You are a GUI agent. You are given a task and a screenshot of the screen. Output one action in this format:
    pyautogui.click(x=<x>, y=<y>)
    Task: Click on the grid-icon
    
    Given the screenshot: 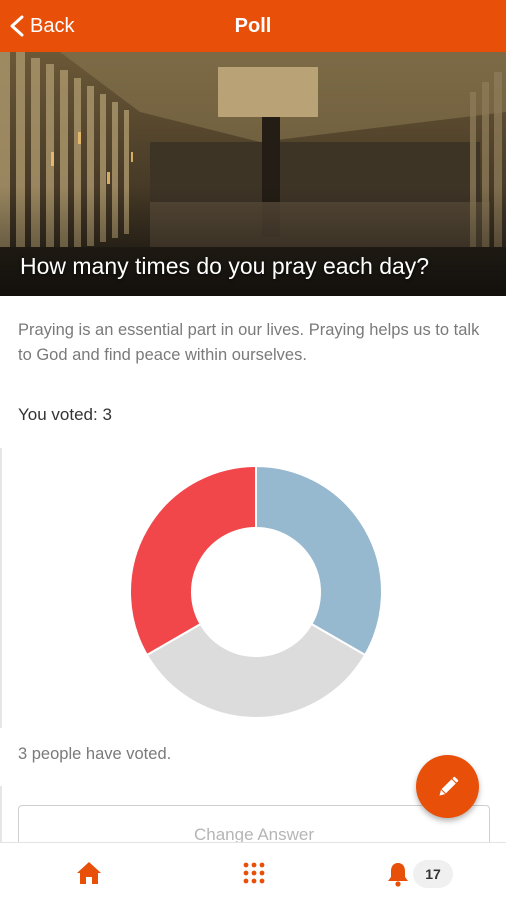 What is the action you would take?
    pyautogui.click(x=254, y=873)
    